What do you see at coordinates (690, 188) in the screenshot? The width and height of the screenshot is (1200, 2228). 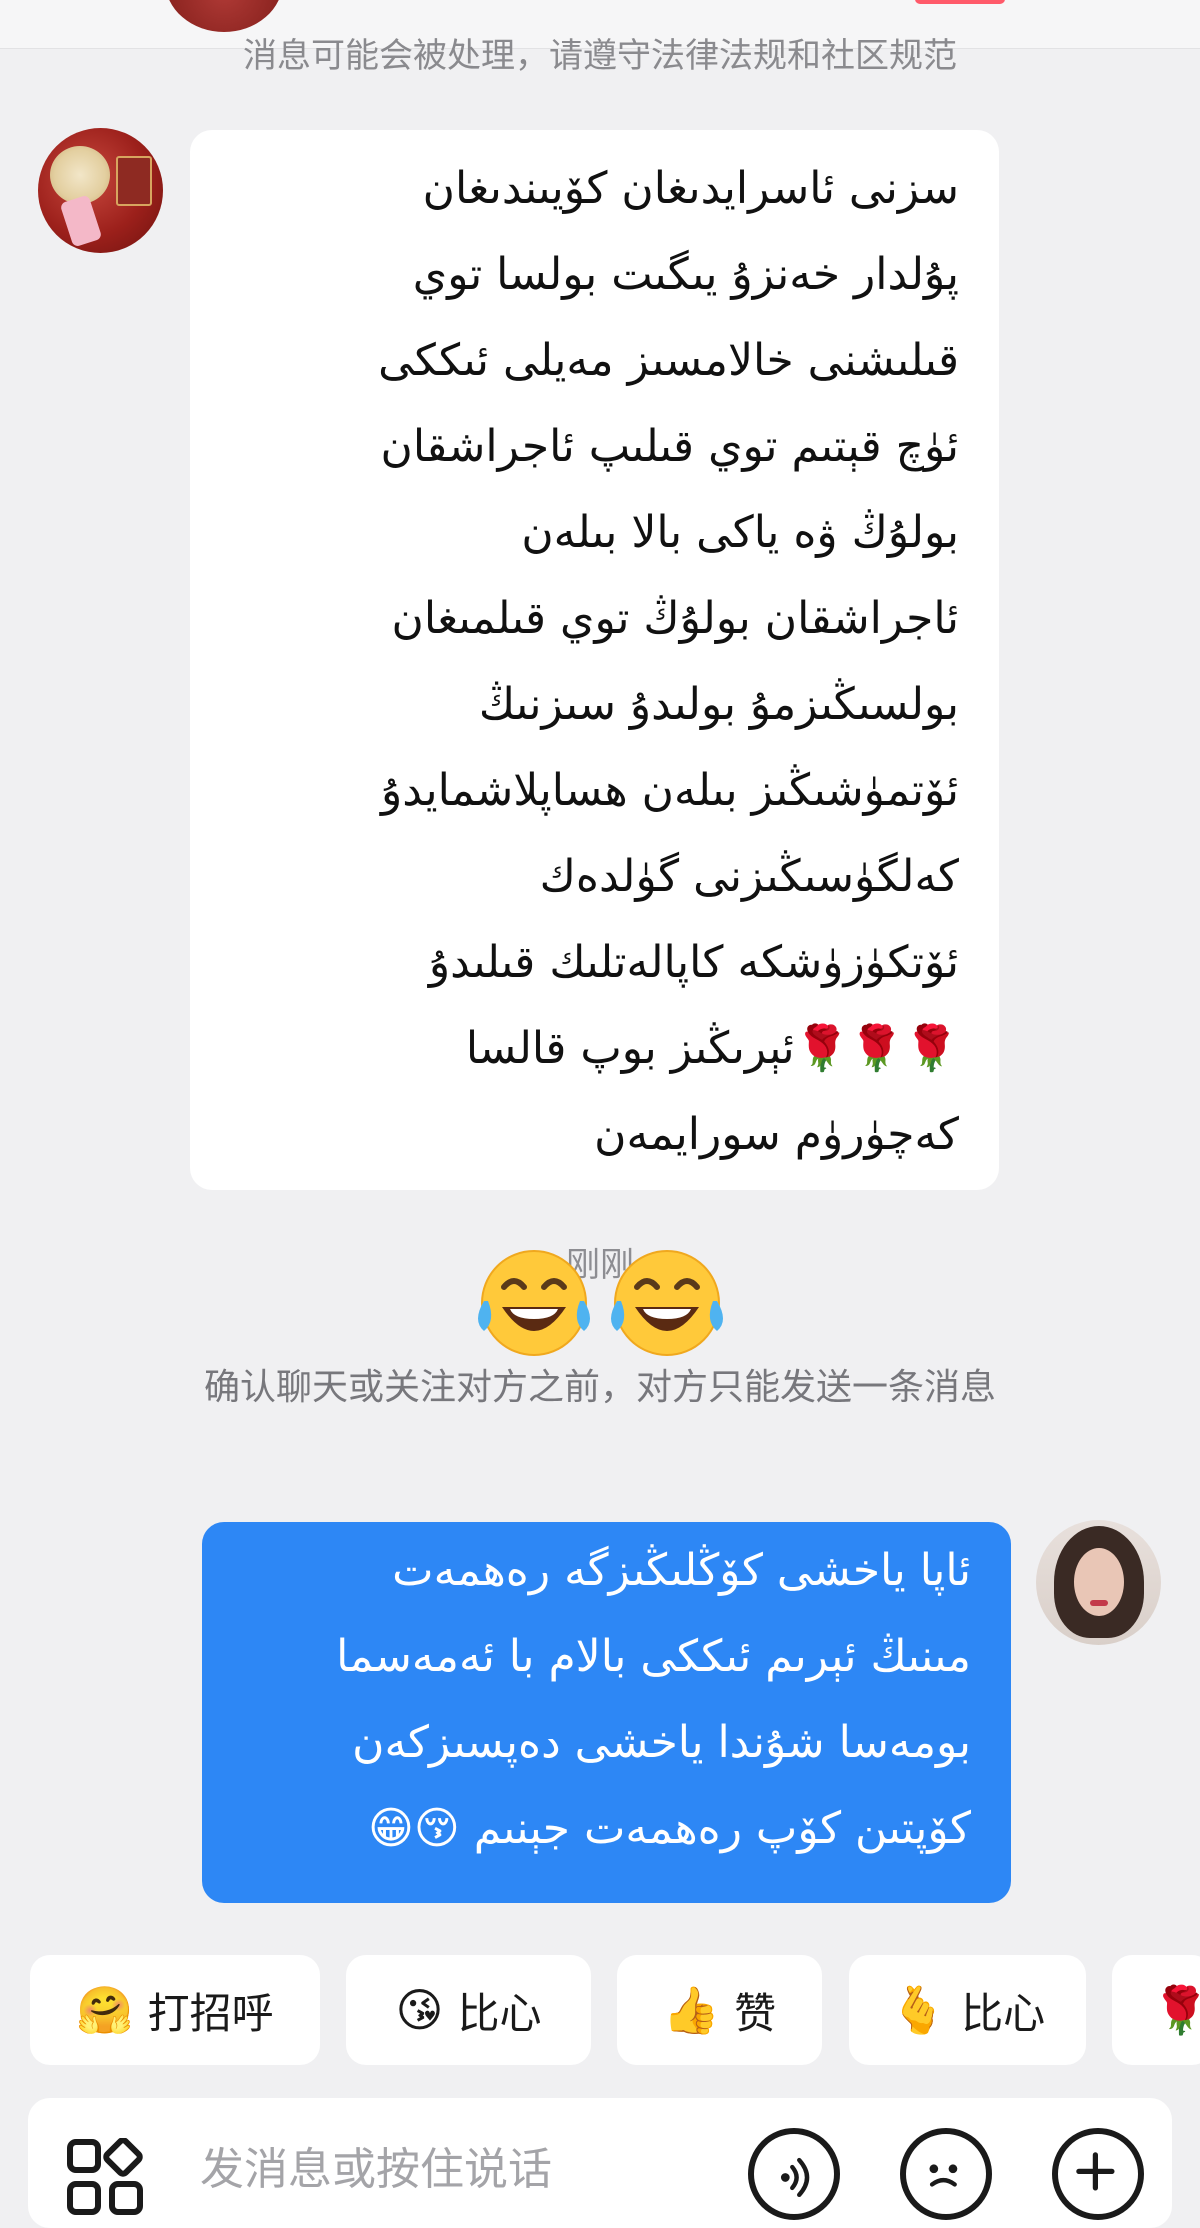 I see `message-line: سزنى ئاسرايدىغان كۆيىندىغان` at bounding box center [690, 188].